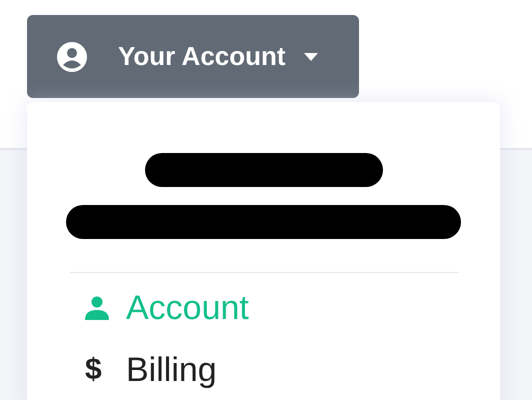 The width and height of the screenshot is (532, 400). What do you see at coordinates (97, 308) in the screenshot?
I see `person-icon` at bounding box center [97, 308].